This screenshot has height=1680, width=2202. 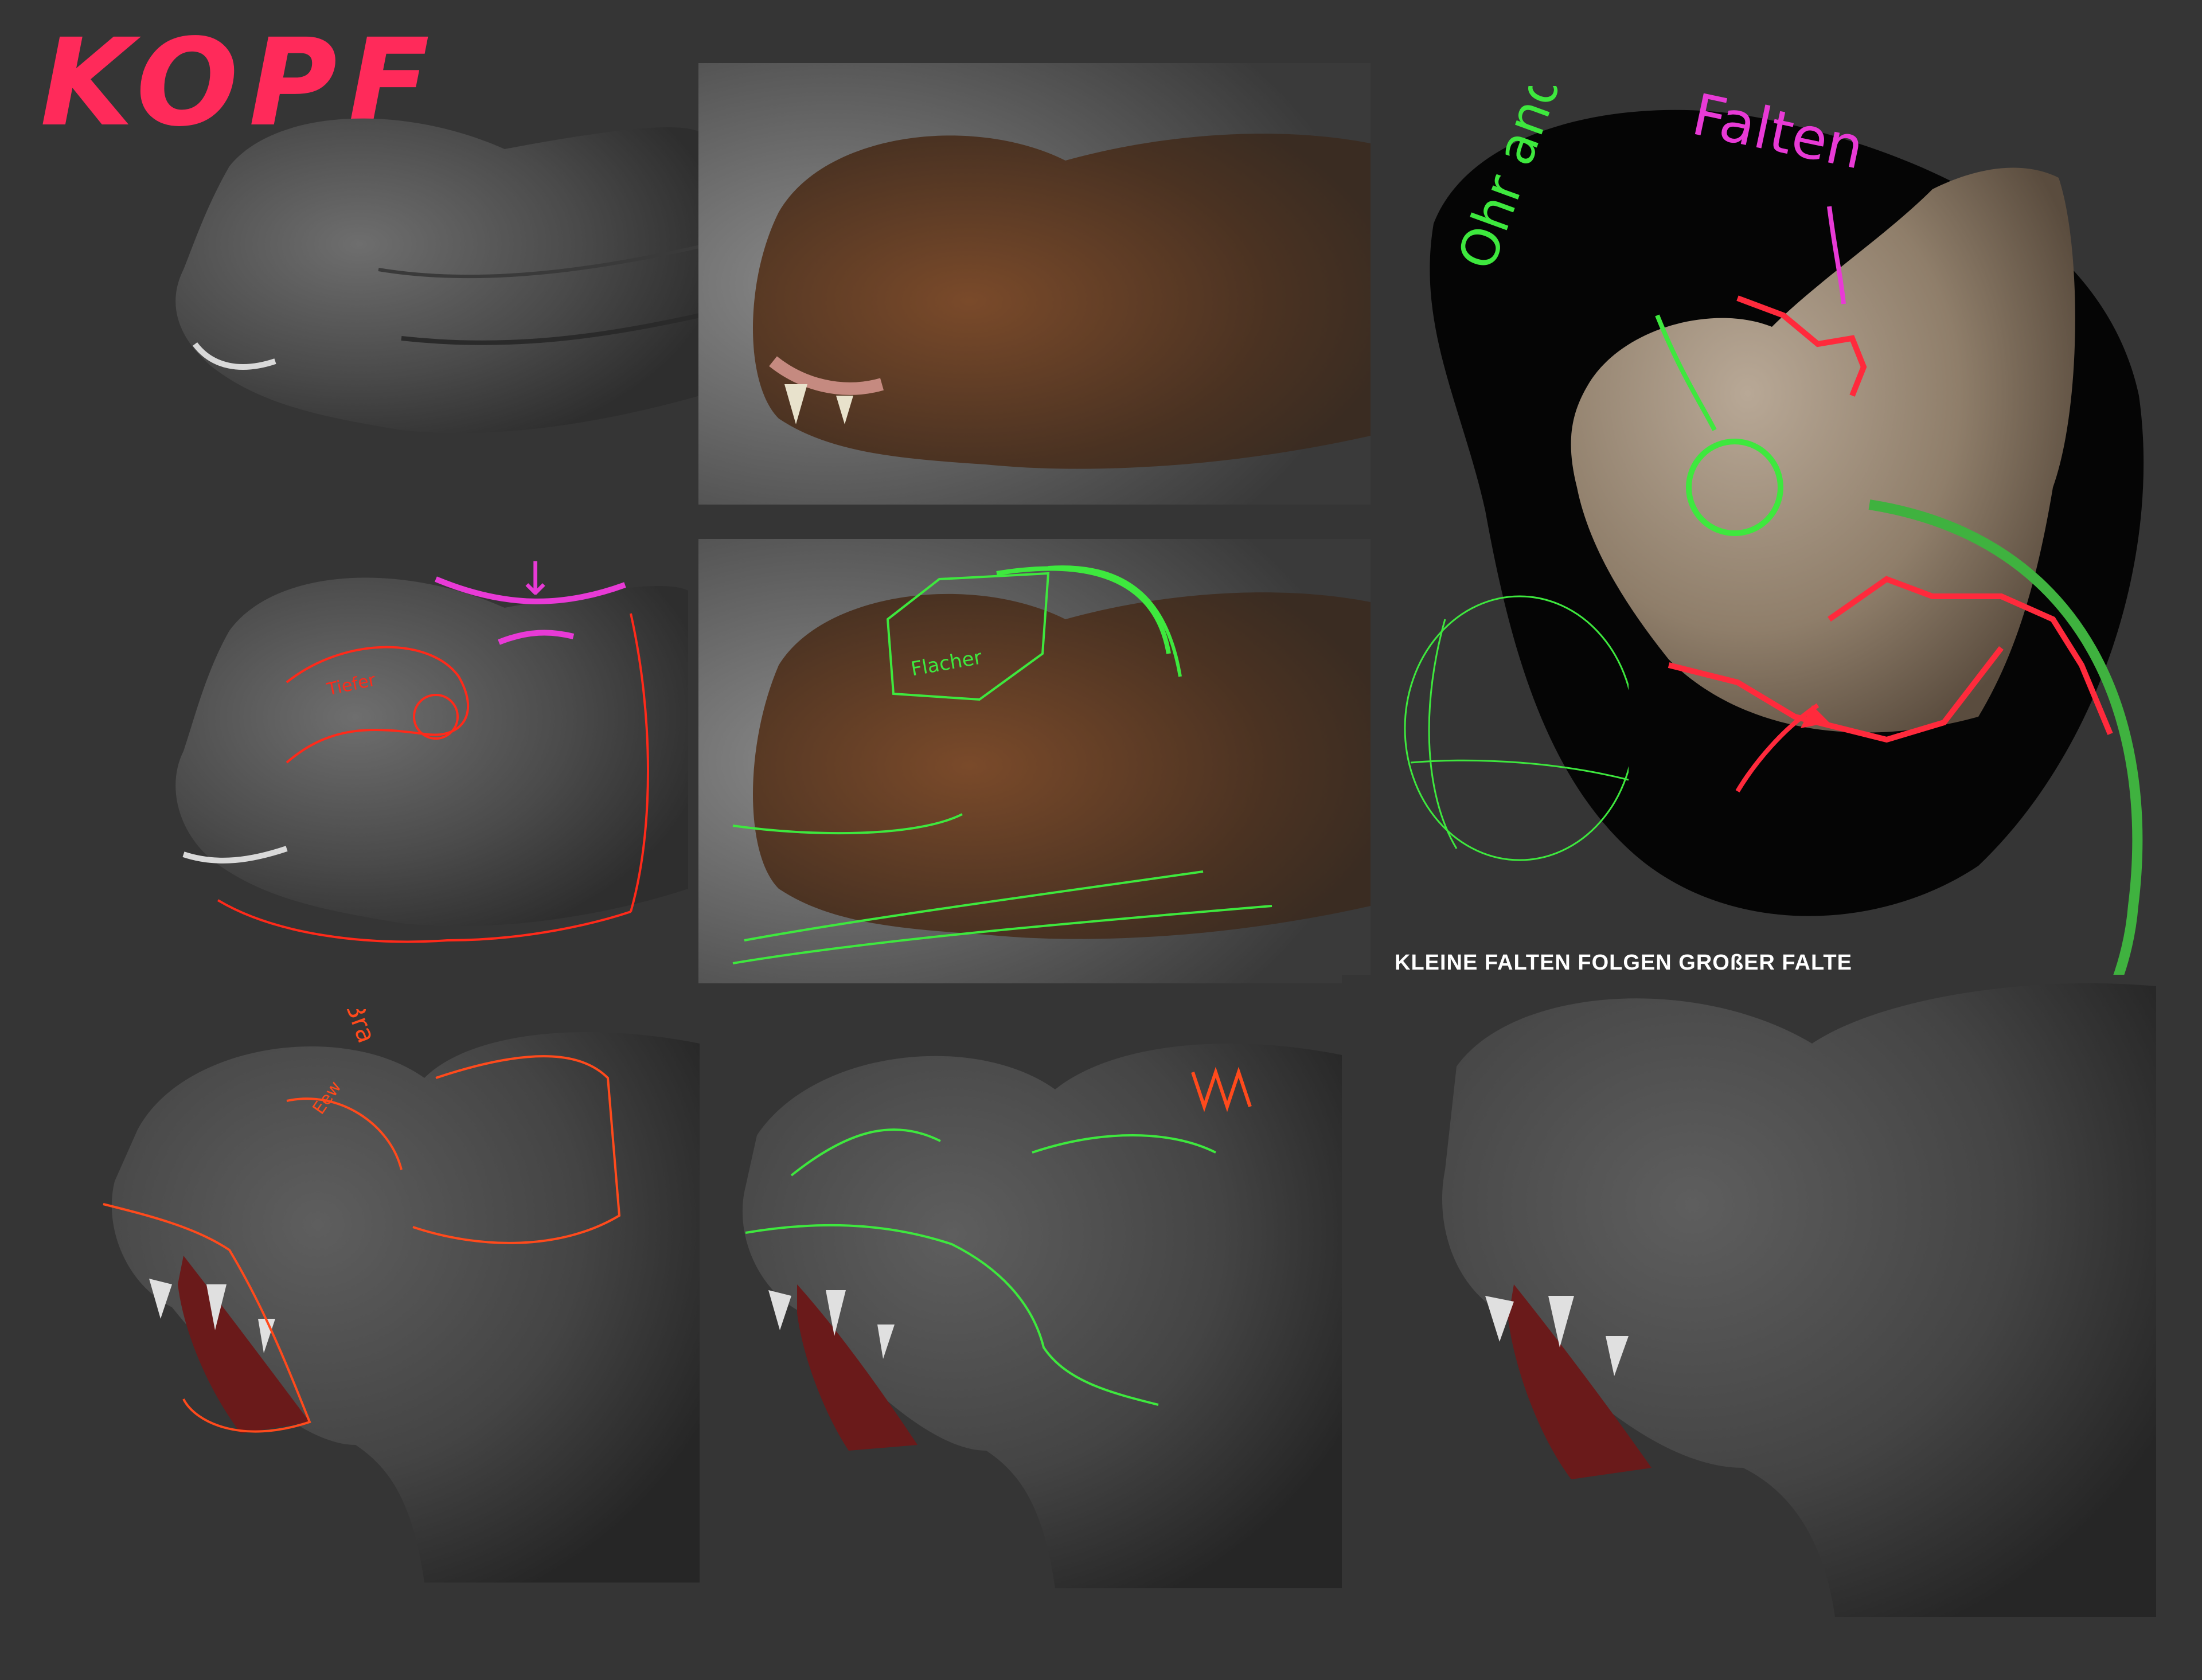 I want to click on head-sculpt-icon, so click(x=438, y=275).